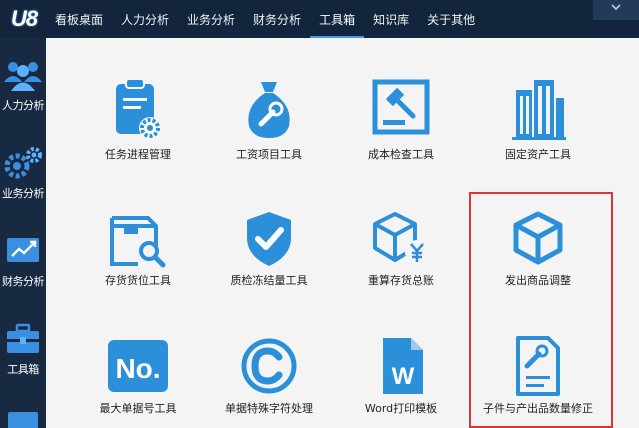  What do you see at coordinates (269, 154) in the screenshot?
I see `tool-label: 工资项目工具` at bounding box center [269, 154].